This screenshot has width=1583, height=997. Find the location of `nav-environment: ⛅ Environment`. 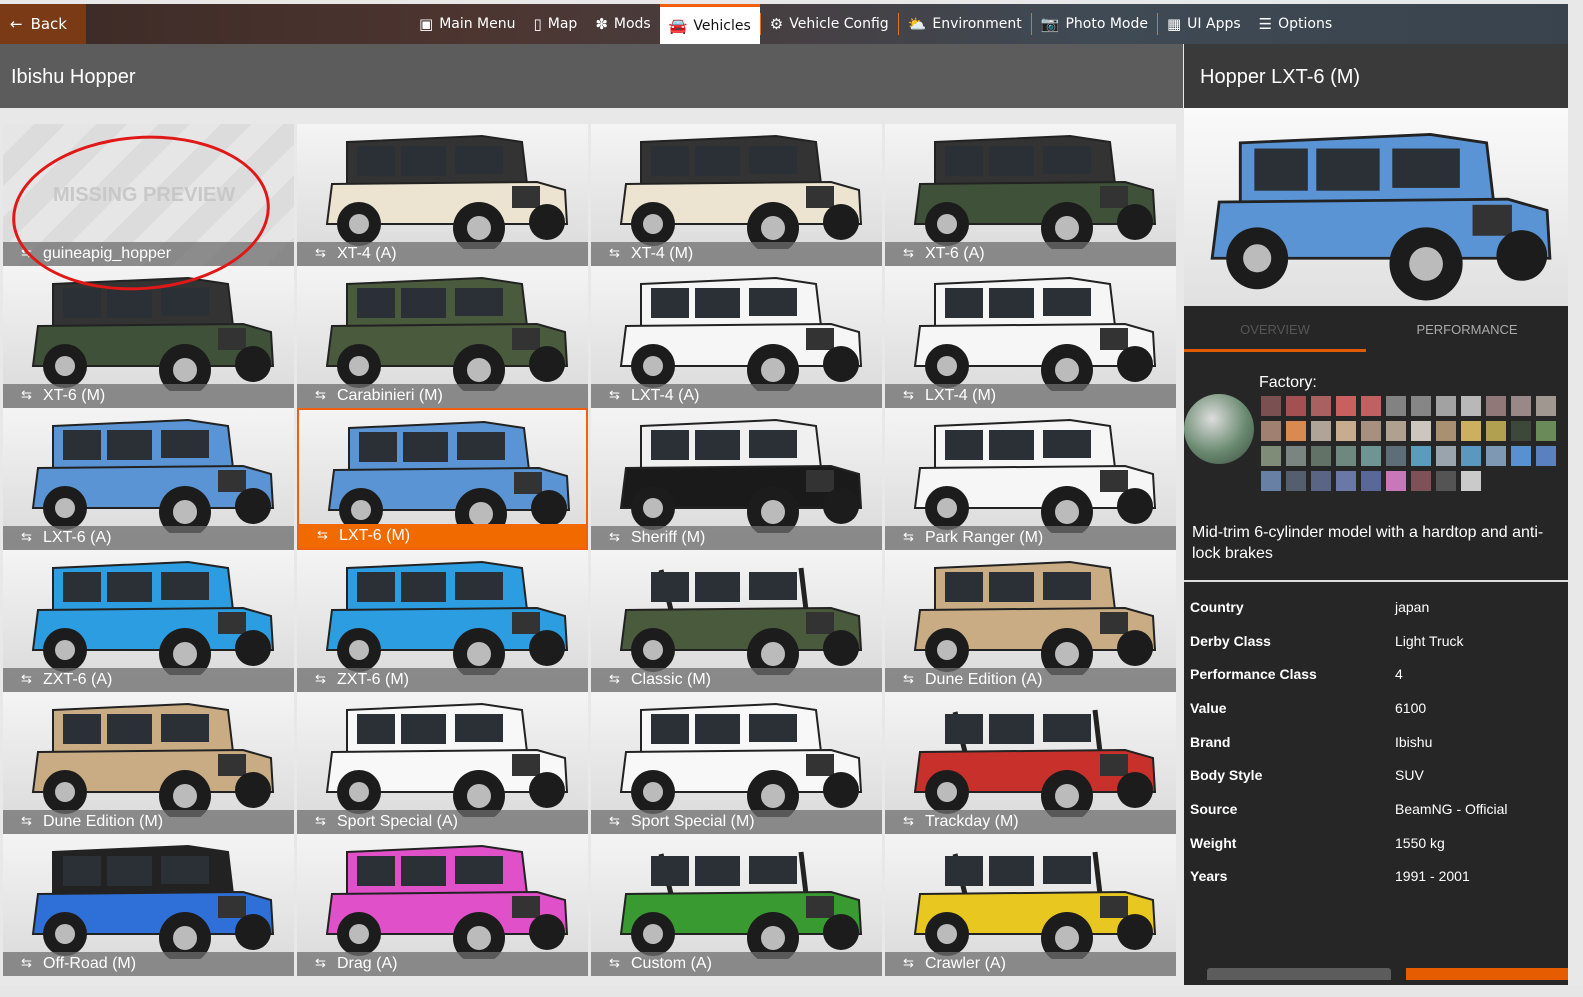

nav-environment: ⛅ Environment is located at coordinates (965, 24).